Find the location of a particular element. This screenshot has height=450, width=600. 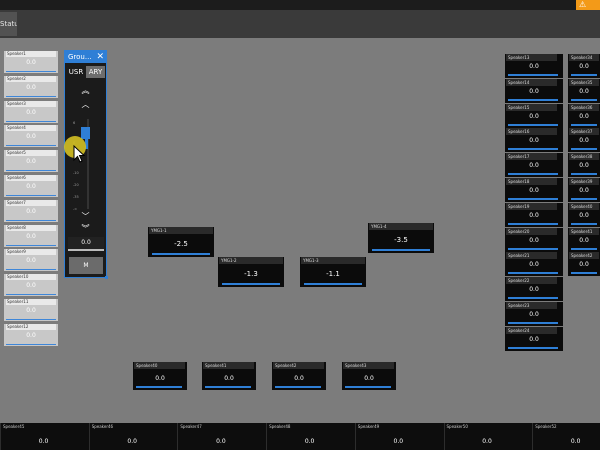

speaker-tile: Speaker22 0.0 is located at coordinates (534, 289).